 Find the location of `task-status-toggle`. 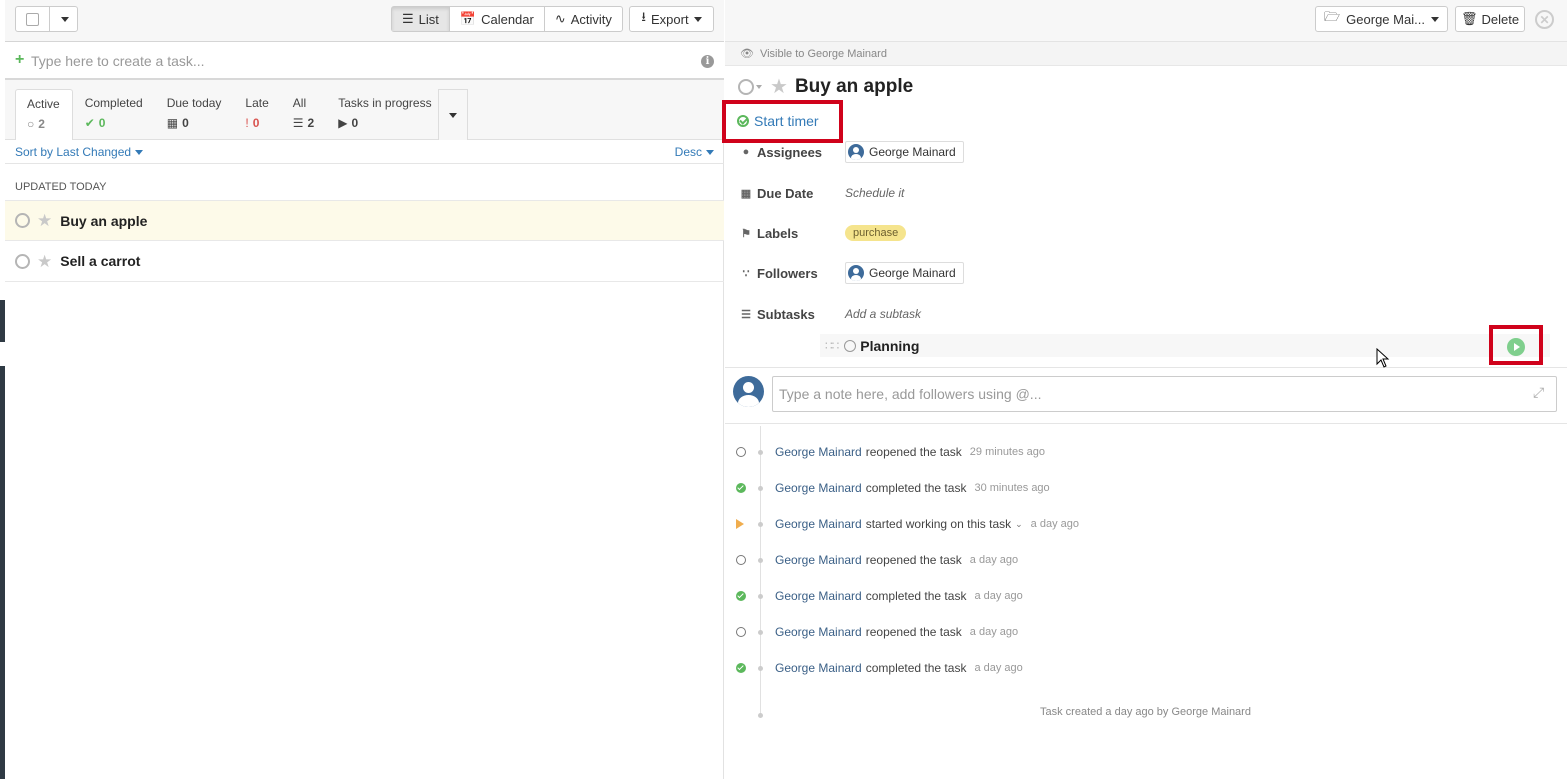

task-status-toggle is located at coordinates (746, 87).